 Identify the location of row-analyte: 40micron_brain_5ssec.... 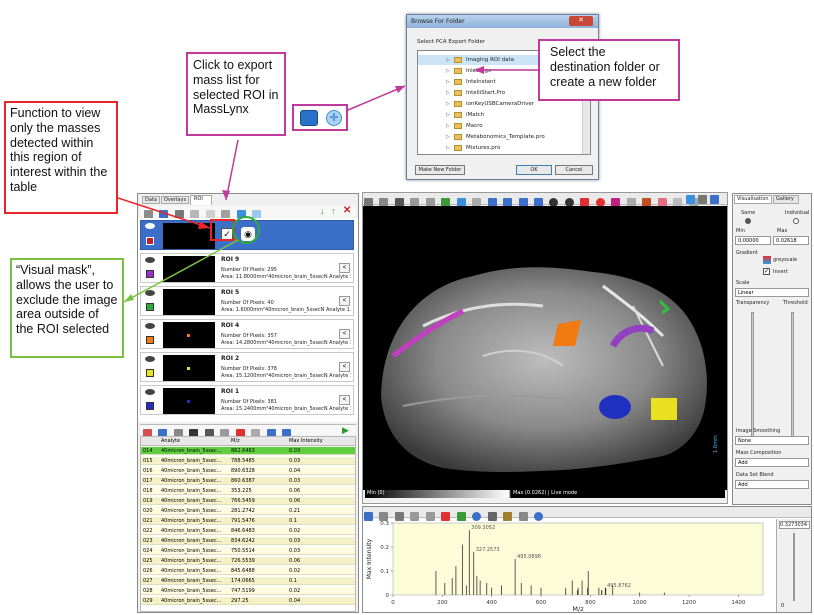
(191, 581).